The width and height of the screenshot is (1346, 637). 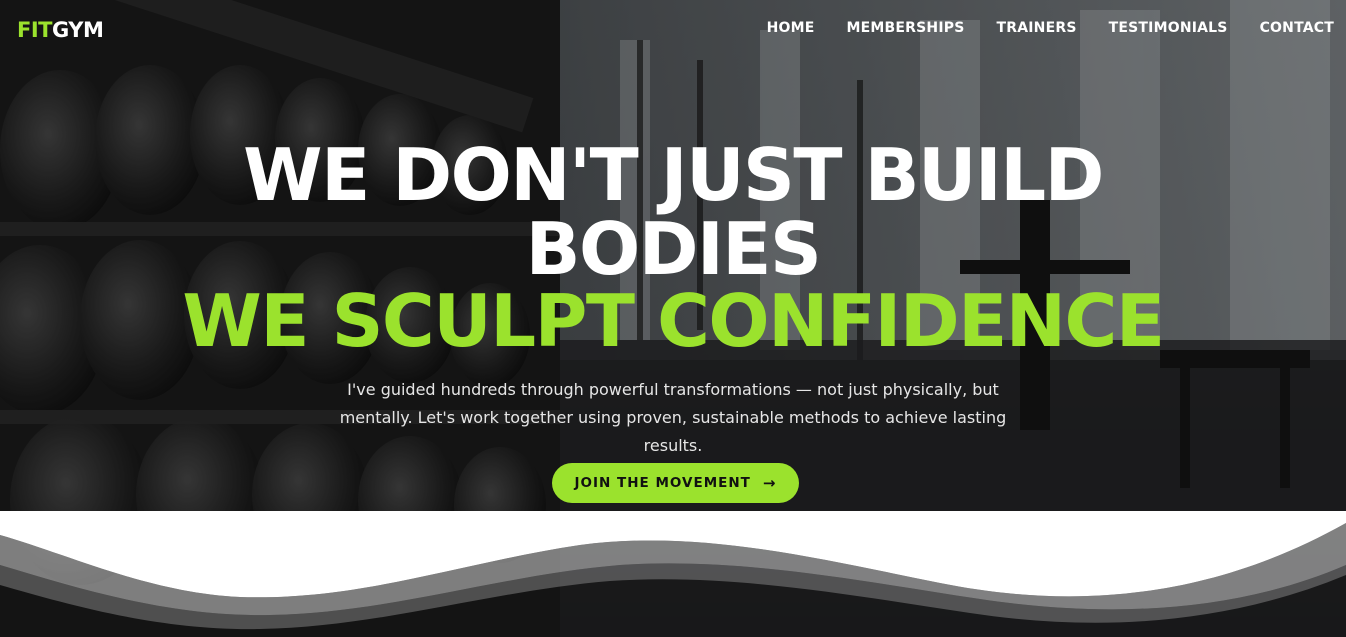 I want to click on nav-item-contact: CONTACT, so click(x=1297, y=28).